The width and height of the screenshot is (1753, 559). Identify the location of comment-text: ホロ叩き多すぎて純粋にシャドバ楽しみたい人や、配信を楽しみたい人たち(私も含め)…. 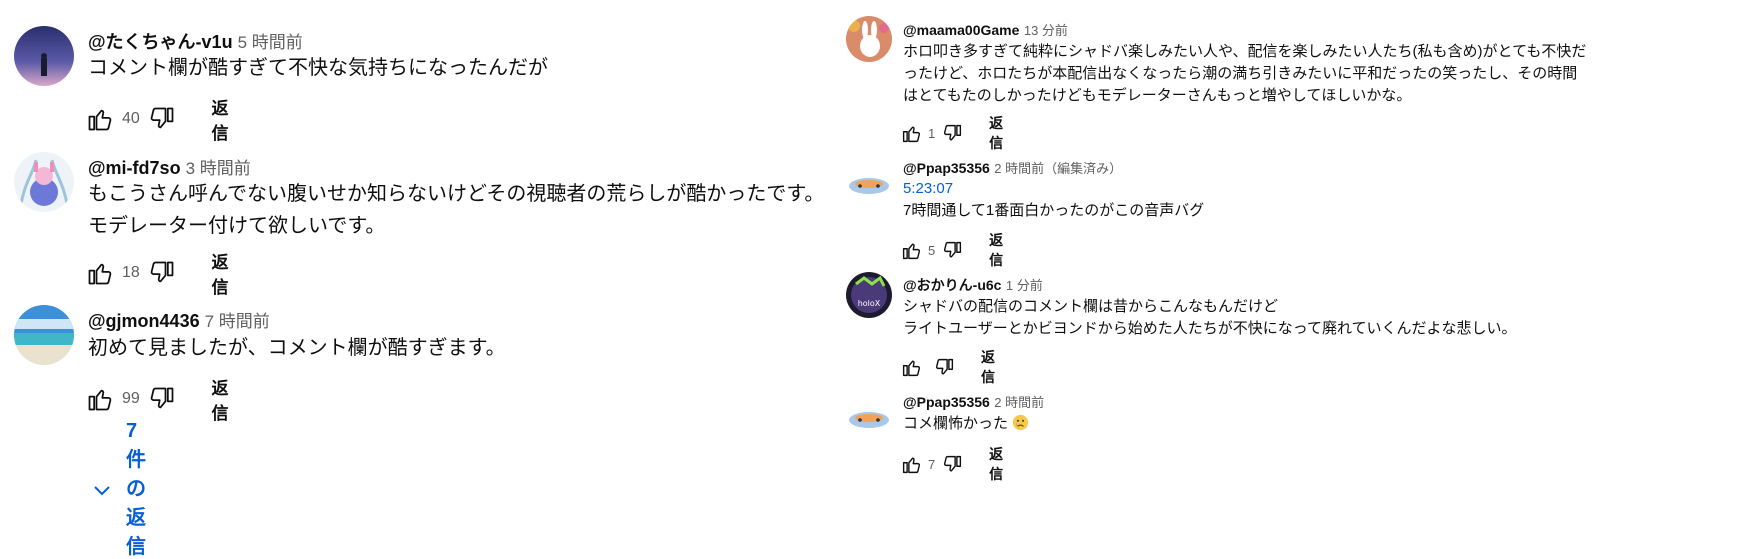
(1244, 74).